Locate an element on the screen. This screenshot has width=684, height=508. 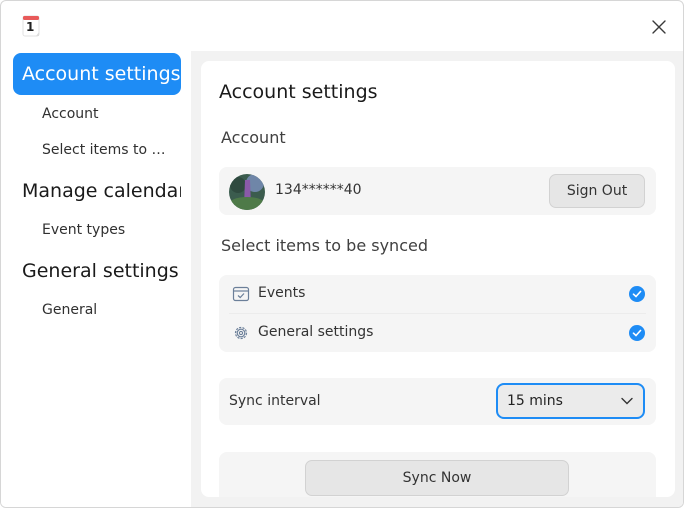
sync-now-card: Sync Now is located at coordinates (437, 474).